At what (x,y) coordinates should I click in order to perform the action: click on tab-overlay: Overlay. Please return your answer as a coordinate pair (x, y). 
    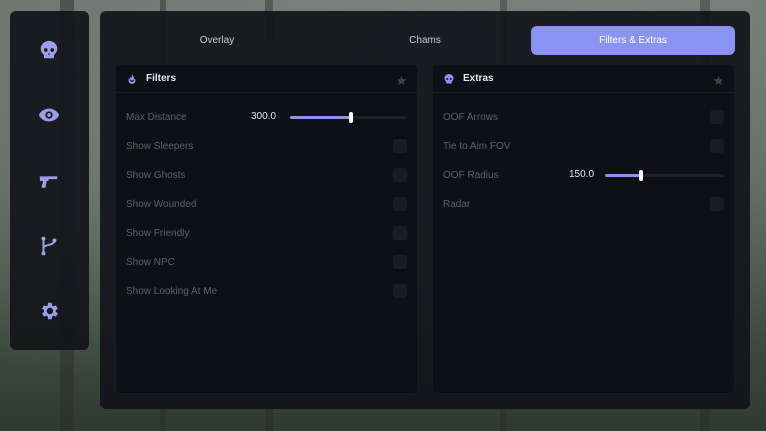
    Looking at the image, I should click on (217, 40).